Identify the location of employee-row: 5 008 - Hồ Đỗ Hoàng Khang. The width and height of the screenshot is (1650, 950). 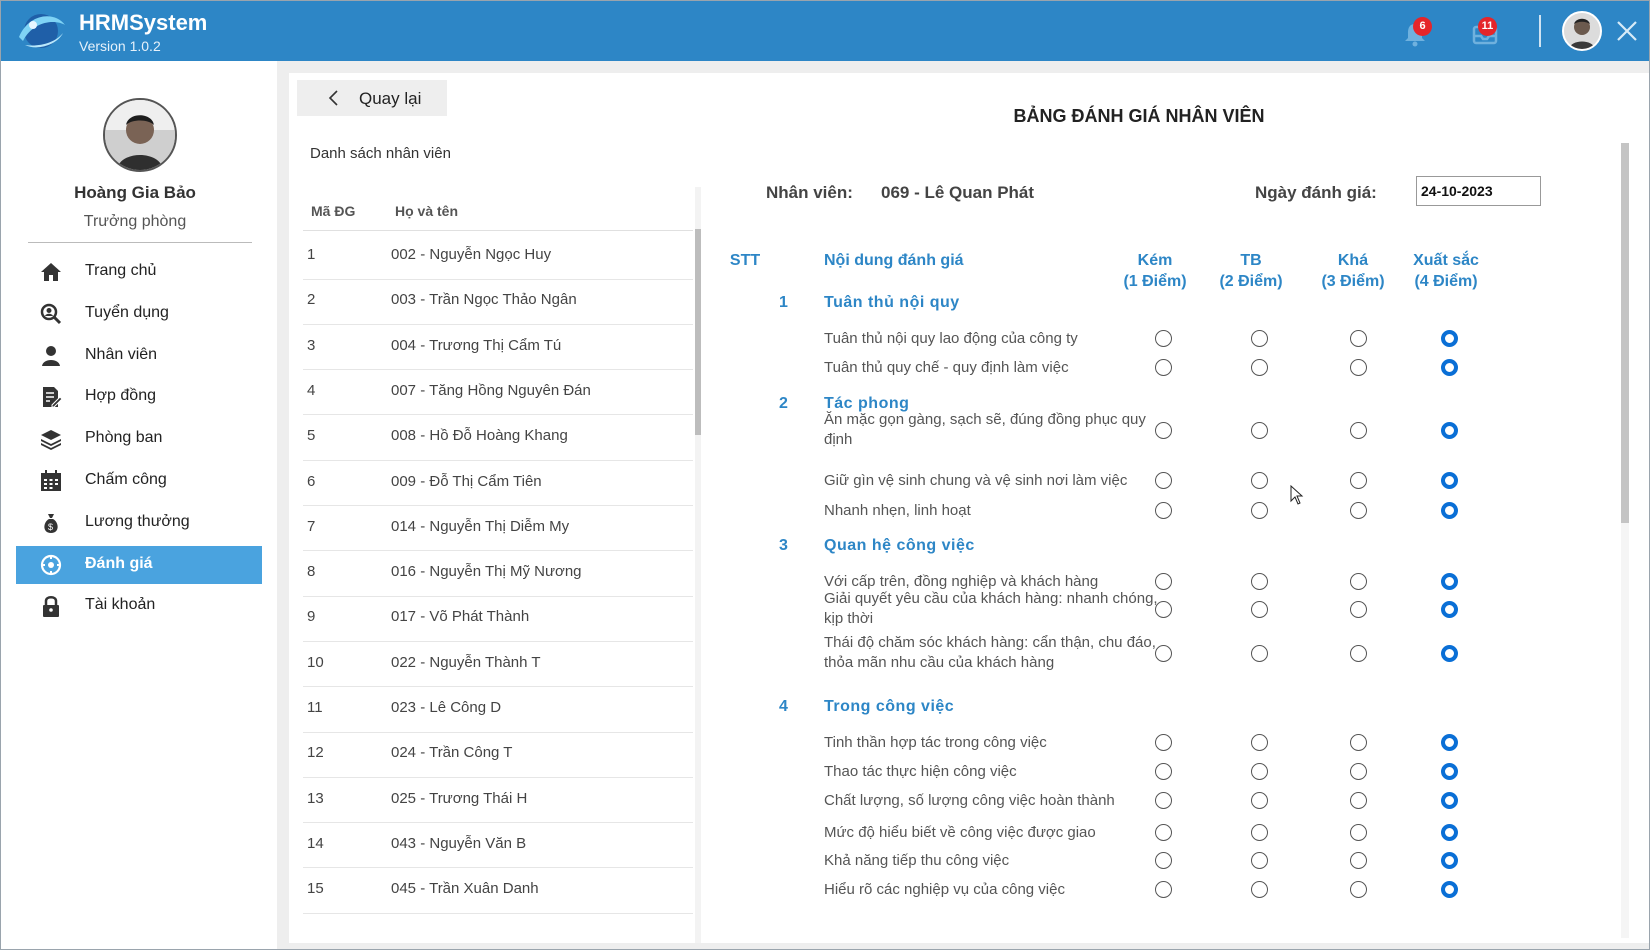
(498, 437).